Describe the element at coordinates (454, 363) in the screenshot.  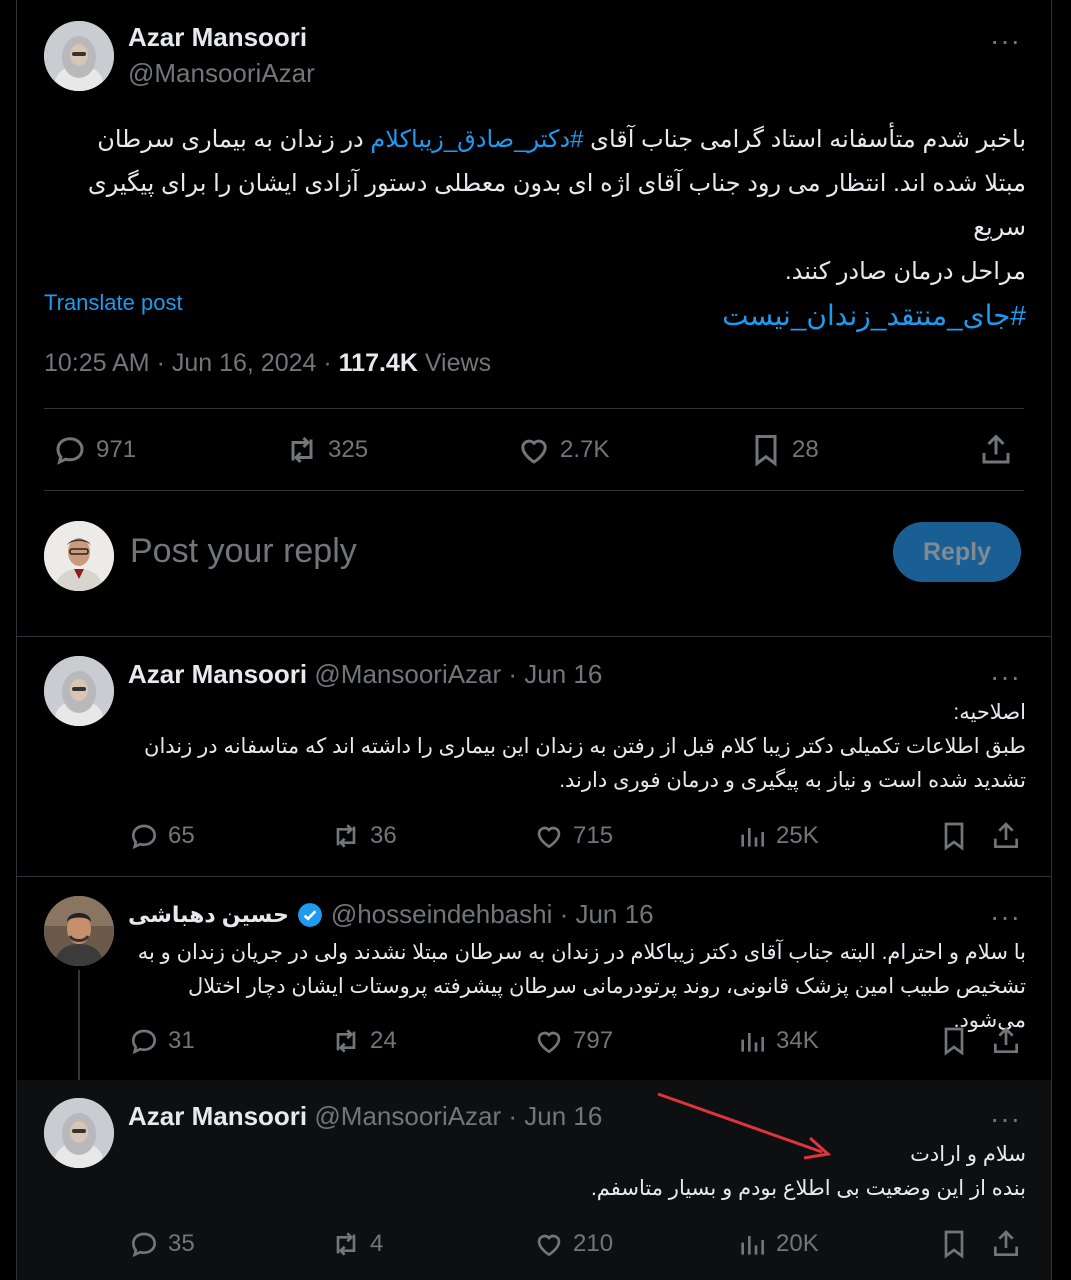
I see `views-label: Views` at that location.